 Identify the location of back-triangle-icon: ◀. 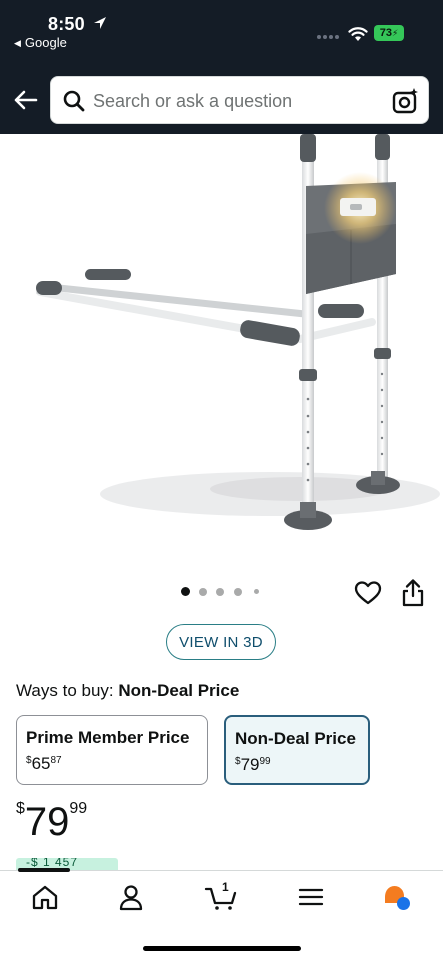
(17, 43).